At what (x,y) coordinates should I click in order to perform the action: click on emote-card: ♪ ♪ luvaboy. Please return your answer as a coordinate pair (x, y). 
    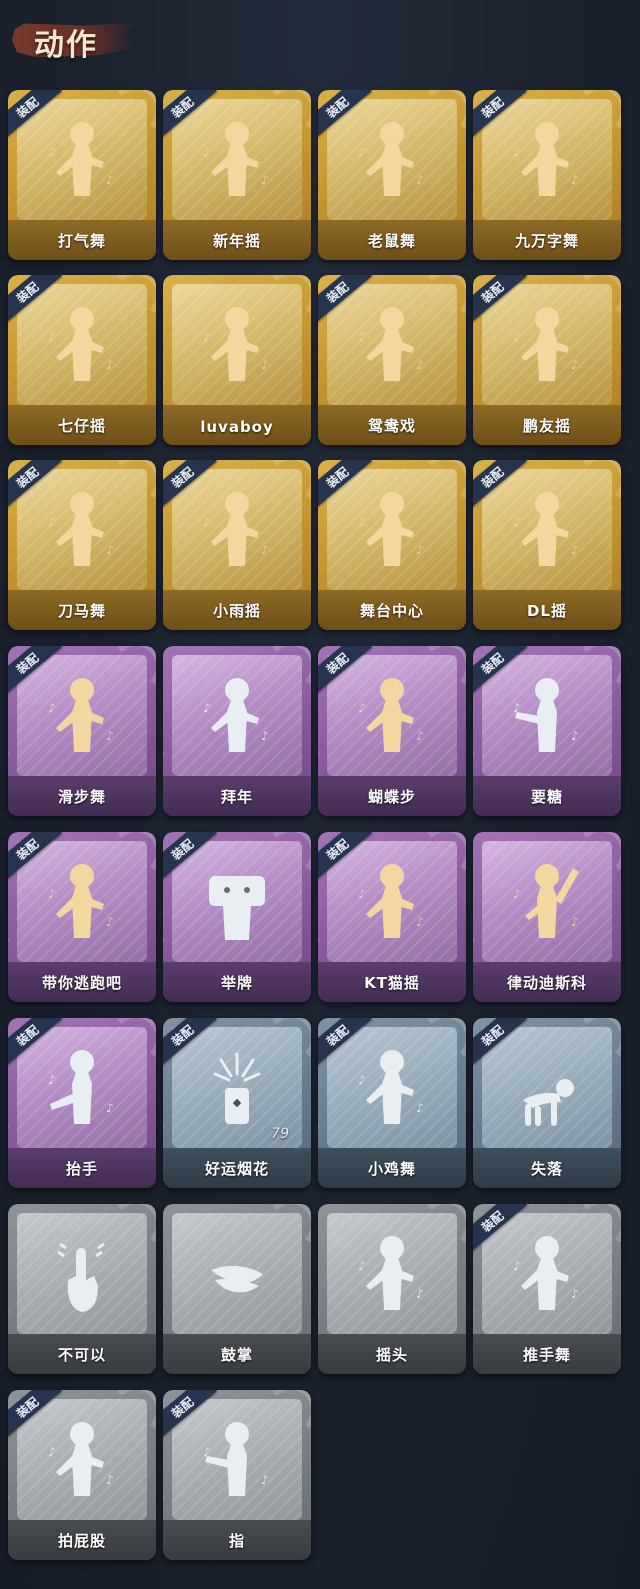
    Looking at the image, I should click on (237, 360).